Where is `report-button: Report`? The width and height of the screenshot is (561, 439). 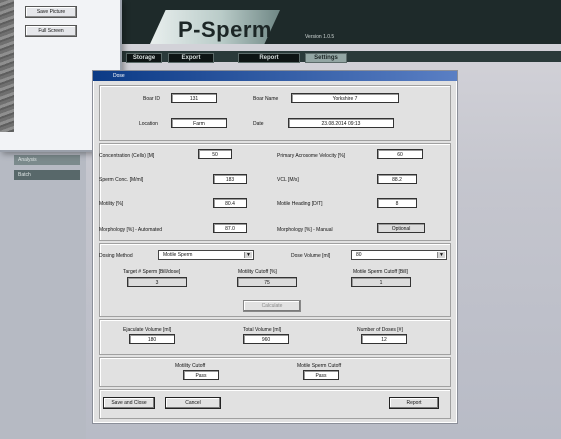
report-button: Report is located at coordinates (414, 403).